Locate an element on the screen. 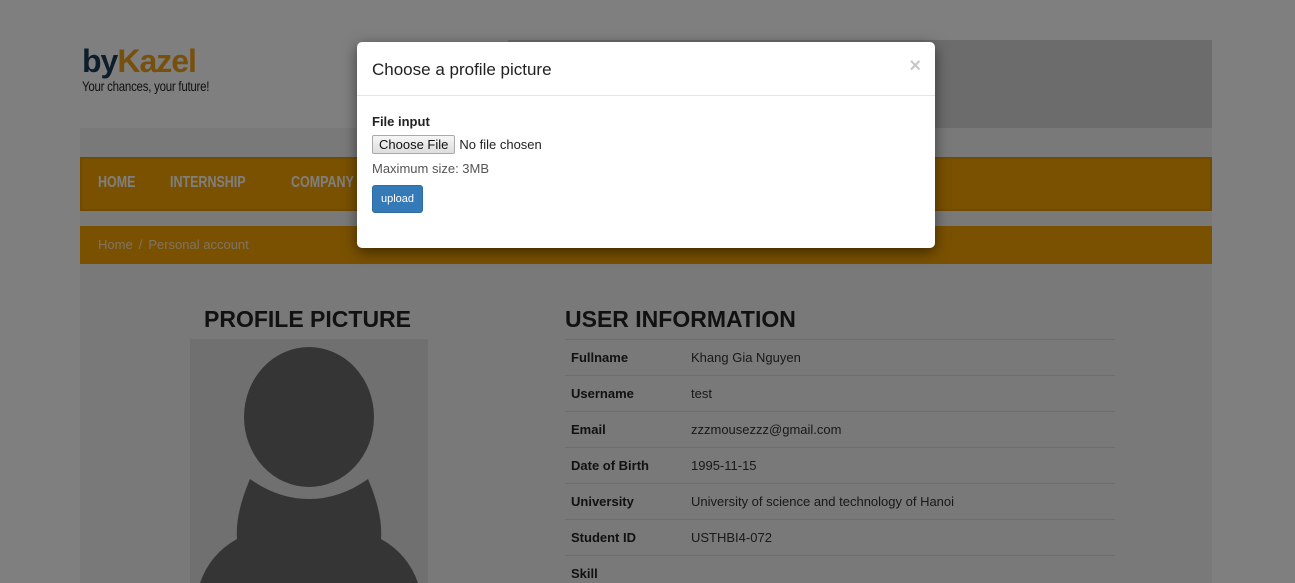 The image size is (1295, 583). max-size-help: Maximum size: 3MB is located at coordinates (431, 168).